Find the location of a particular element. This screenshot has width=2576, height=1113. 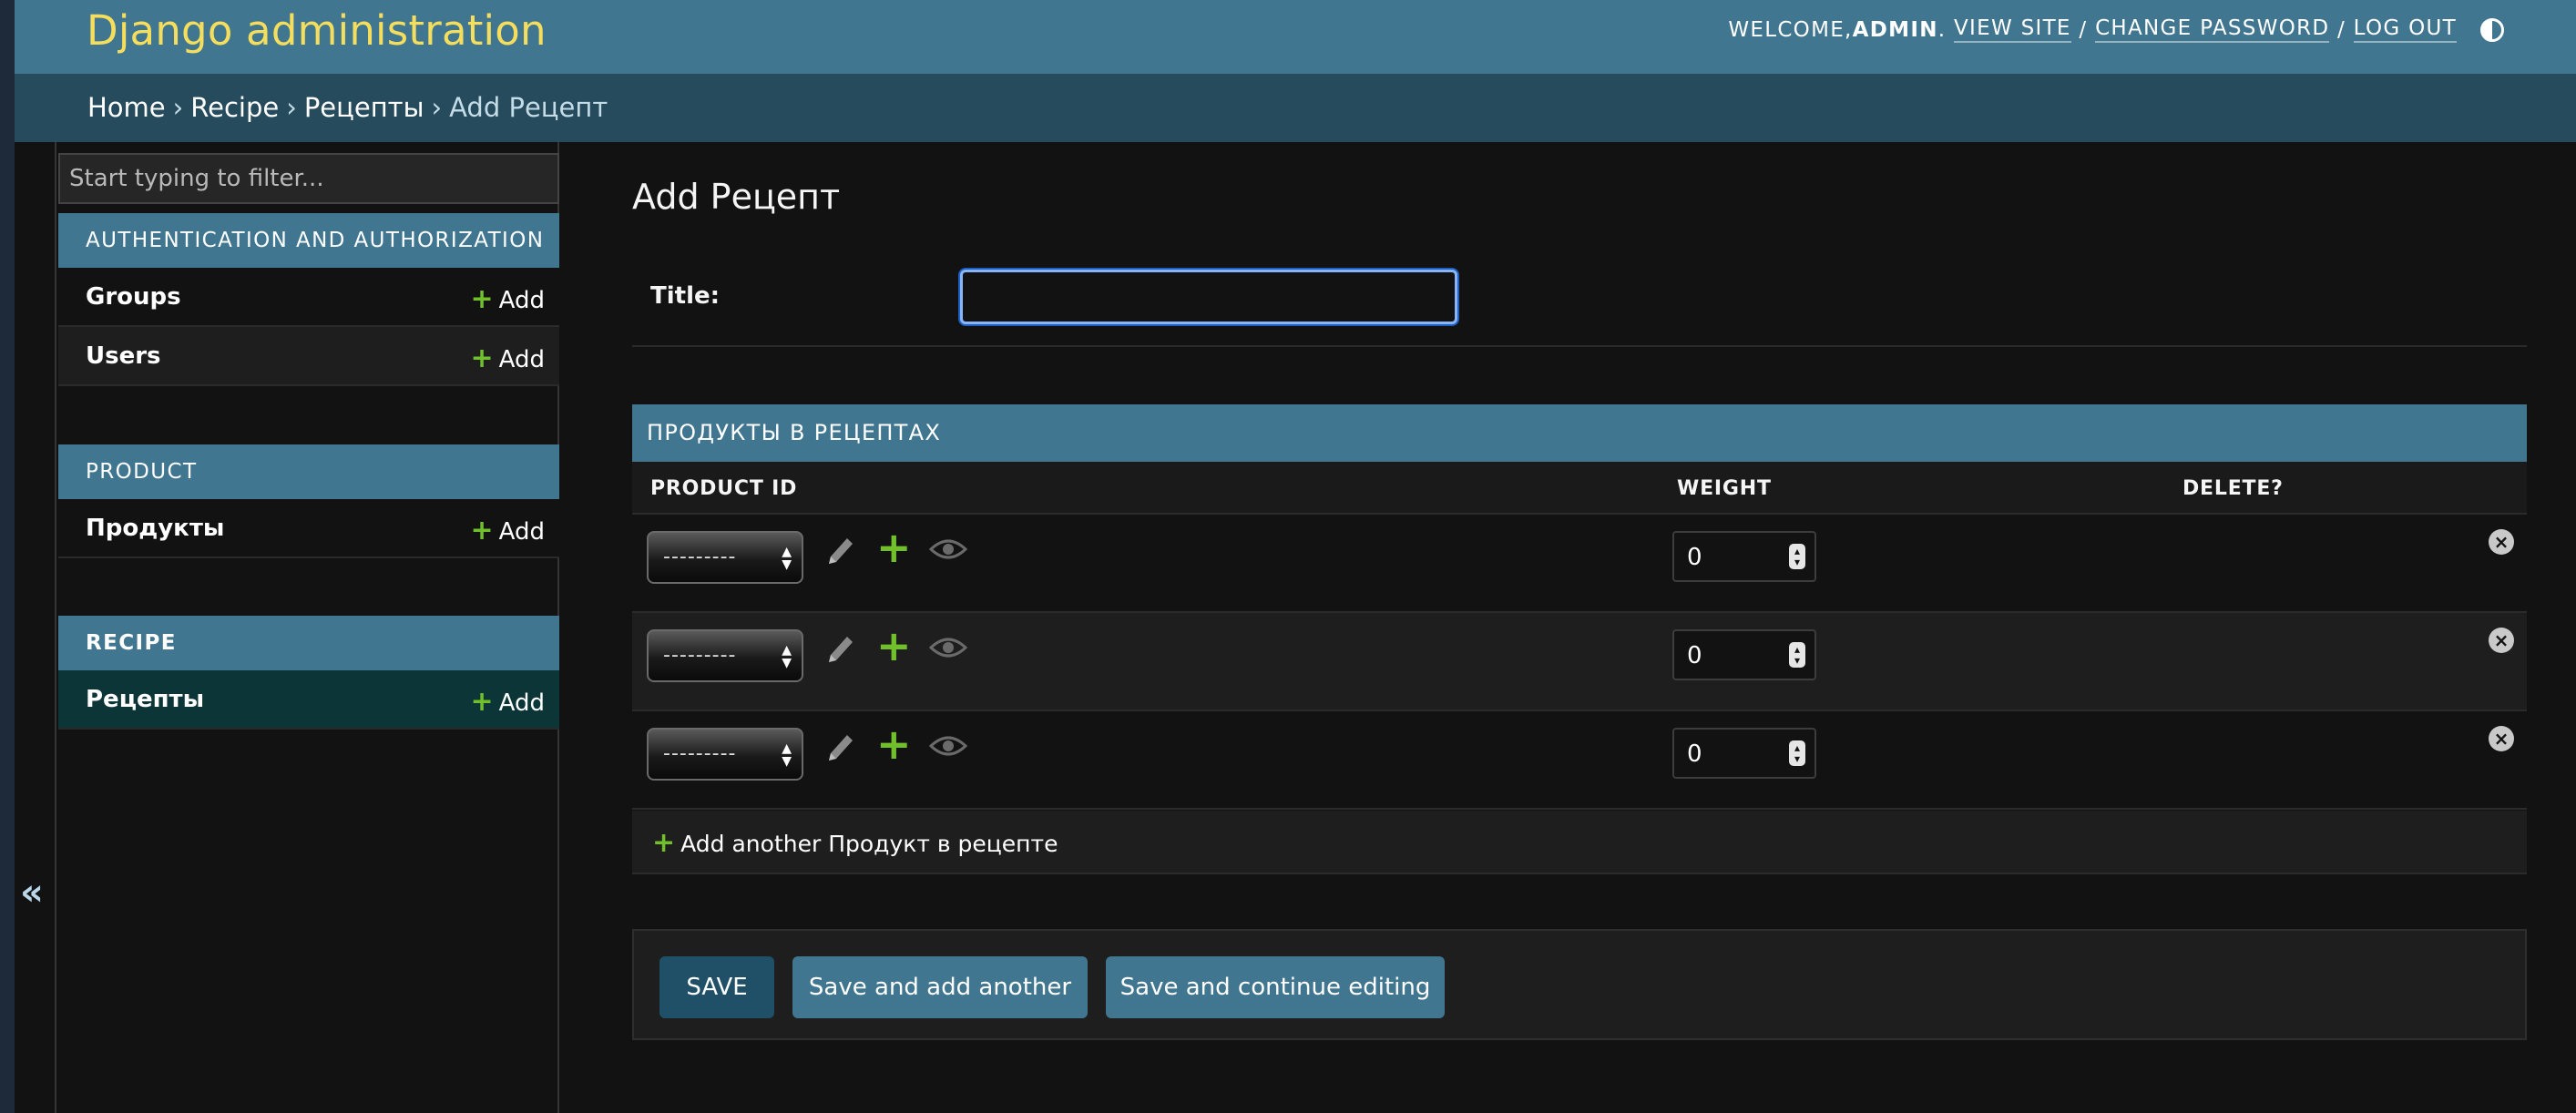

breadcrumb-recipe: Recipe is located at coordinates (235, 108).